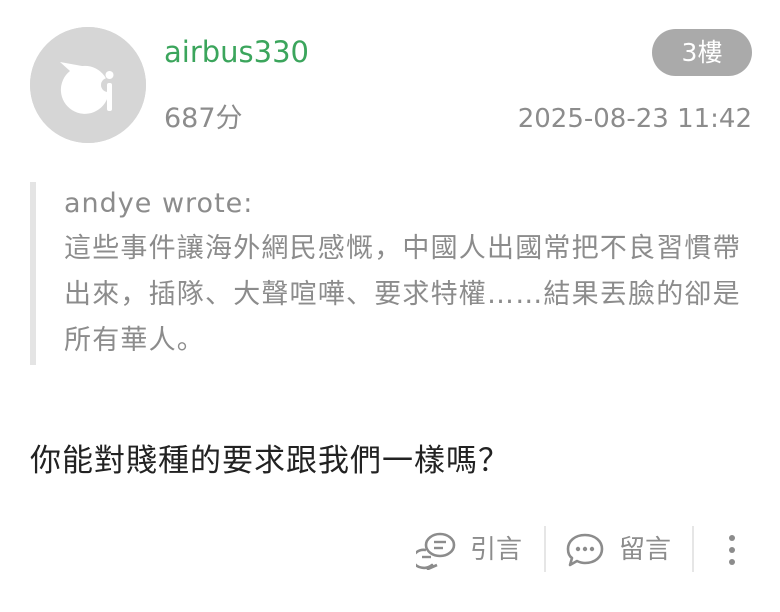  I want to click on quote-label: 引言, so click(496, 550).